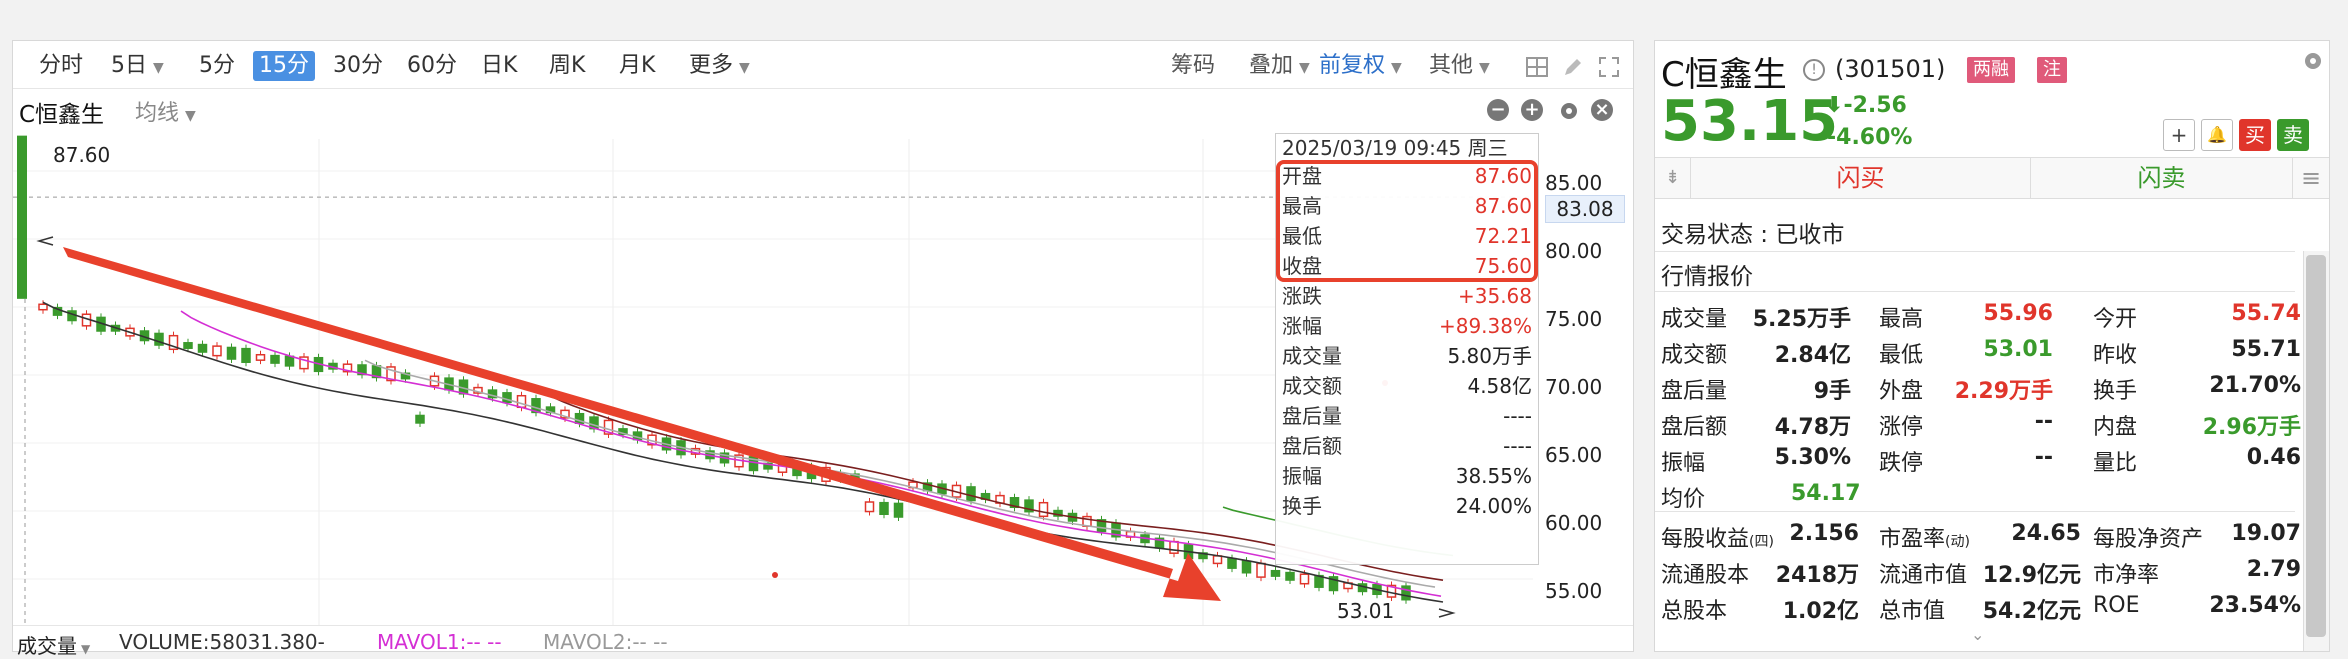 This screenshot has height=659, width=2348. What do you see at coordinates (2273, 569) in the screenshot?
I see `financial-value: 2.79` at bounding box center [2273, 569].